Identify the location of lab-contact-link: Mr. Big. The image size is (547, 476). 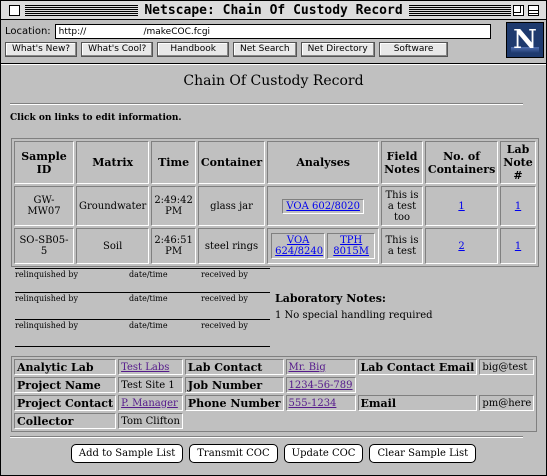
(307, 367).